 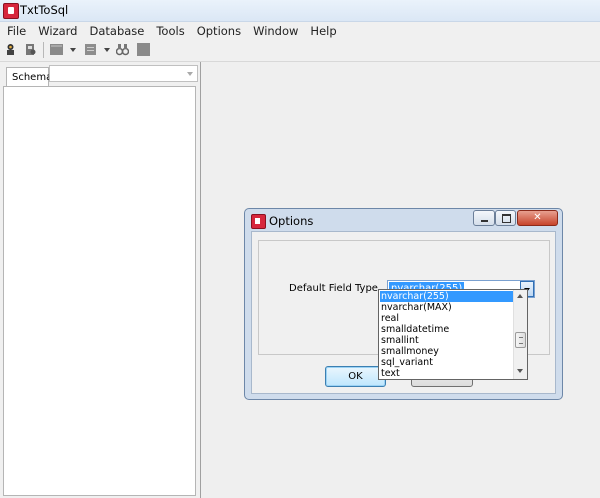 I want to click on dropdown-option-nvarchar-255: nvarchar(255), so click(x=447, y=296).